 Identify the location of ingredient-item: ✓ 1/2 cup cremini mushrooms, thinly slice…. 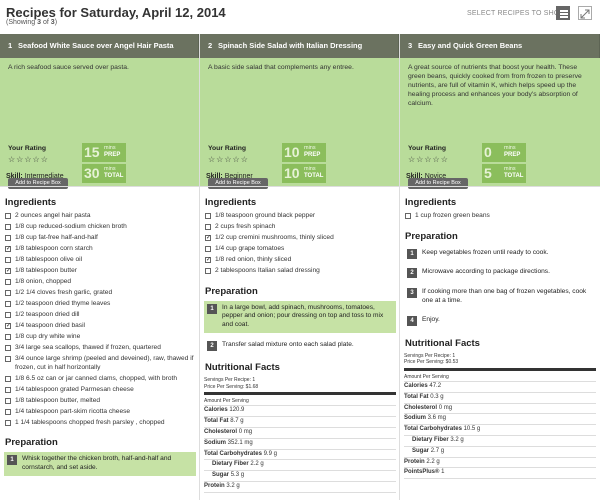
(300, 238).